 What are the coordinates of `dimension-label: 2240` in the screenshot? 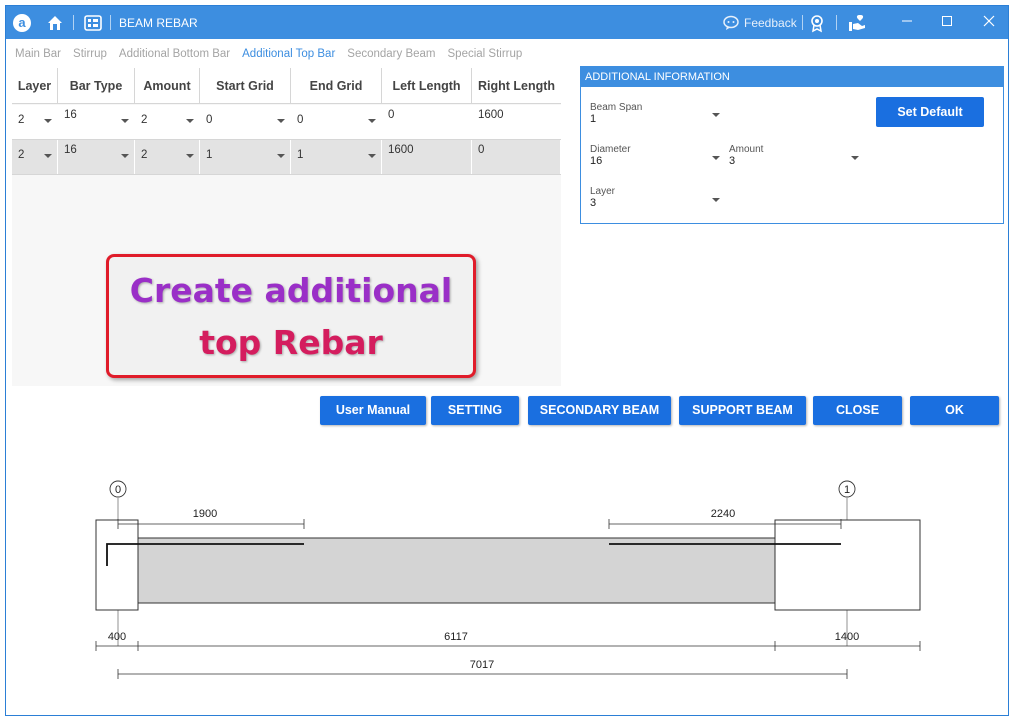 It's located at (723, 514).